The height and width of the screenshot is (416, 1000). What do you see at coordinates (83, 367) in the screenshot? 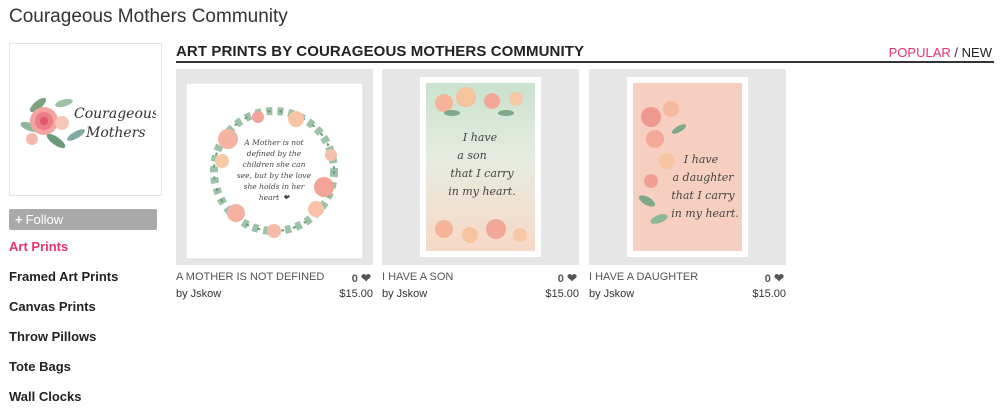
I see `nav-item-tote-bags: Tote Bags` at bounding box center [83, 367].